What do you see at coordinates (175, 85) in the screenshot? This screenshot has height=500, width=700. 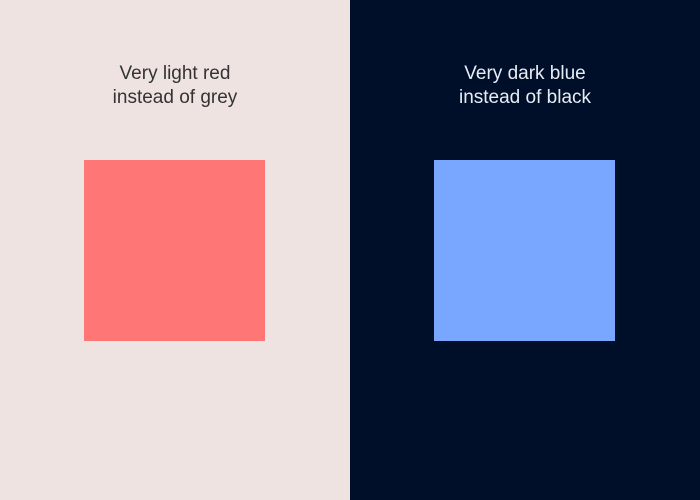 I see `light-red-caption: Very light red instead of grey` at bounding box center [175, 85].